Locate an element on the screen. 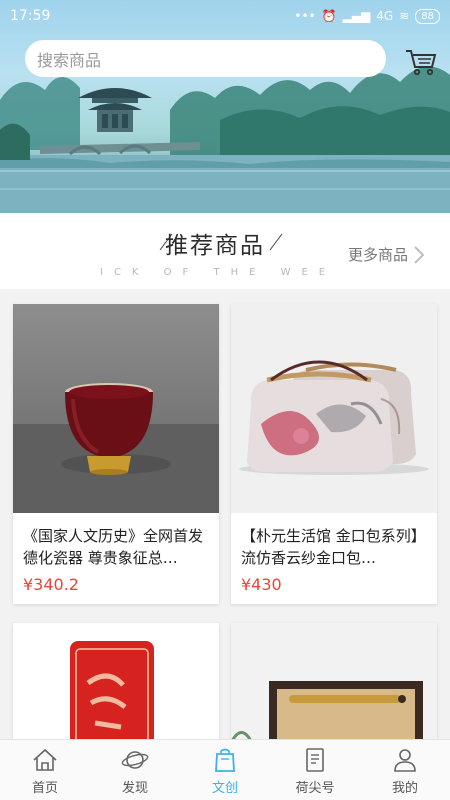 The image size is (450, 800). bottom-tab-bar: 首页 发现 文创 荷尖号 我的 is located at coordinates (225, 769).